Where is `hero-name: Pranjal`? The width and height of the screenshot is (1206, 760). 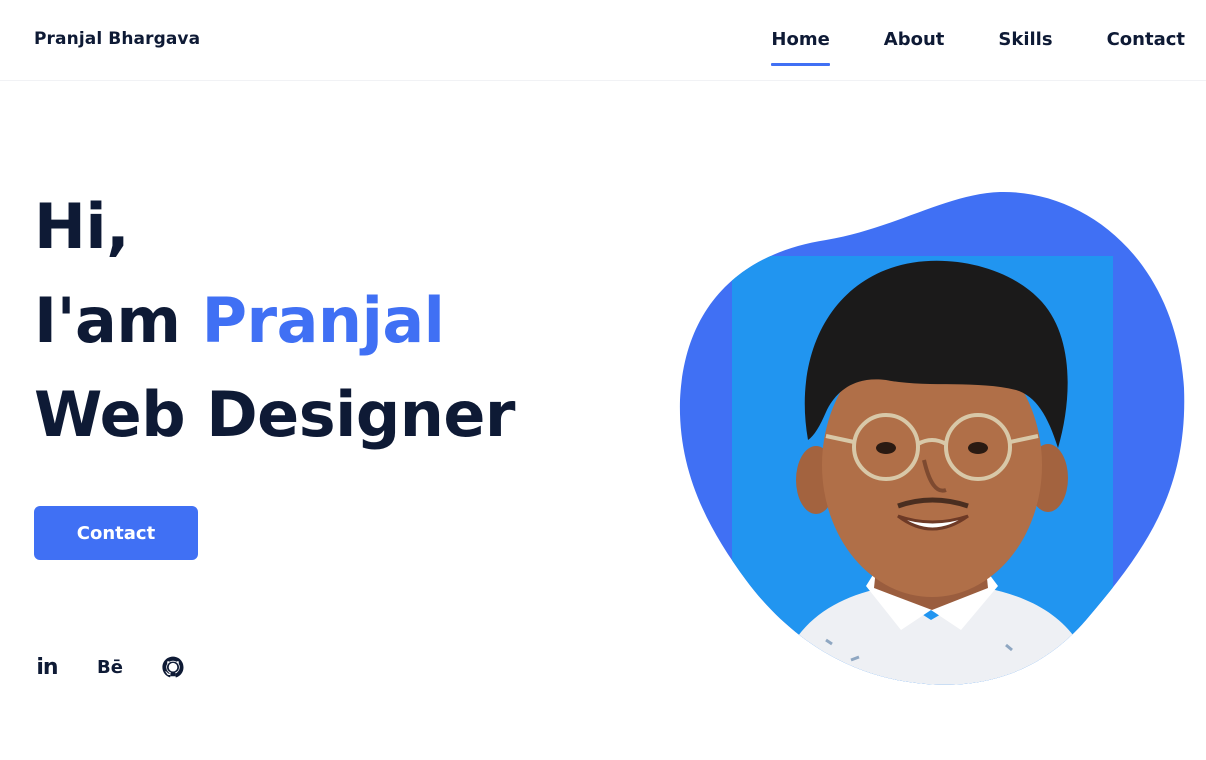 hero-name: Pranjal is located at coordinates (323, 320).